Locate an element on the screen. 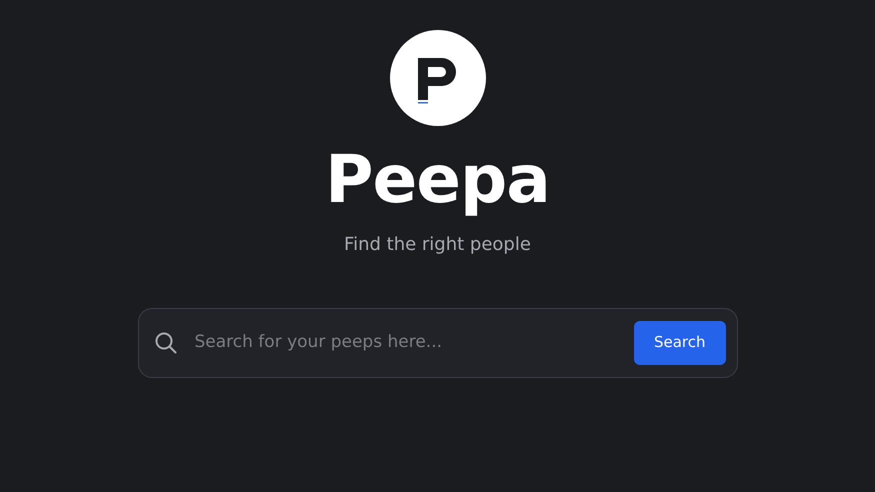  search-button: Search is located at coordinates (680, 342).